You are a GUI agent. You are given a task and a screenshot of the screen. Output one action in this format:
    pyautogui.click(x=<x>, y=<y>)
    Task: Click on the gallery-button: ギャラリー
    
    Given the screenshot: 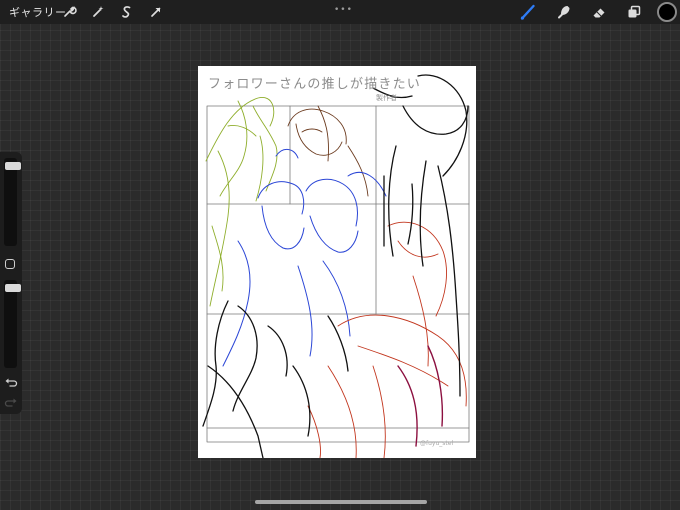 What is the action you would take?
    pyautogui.click(x=38, y=12)
    